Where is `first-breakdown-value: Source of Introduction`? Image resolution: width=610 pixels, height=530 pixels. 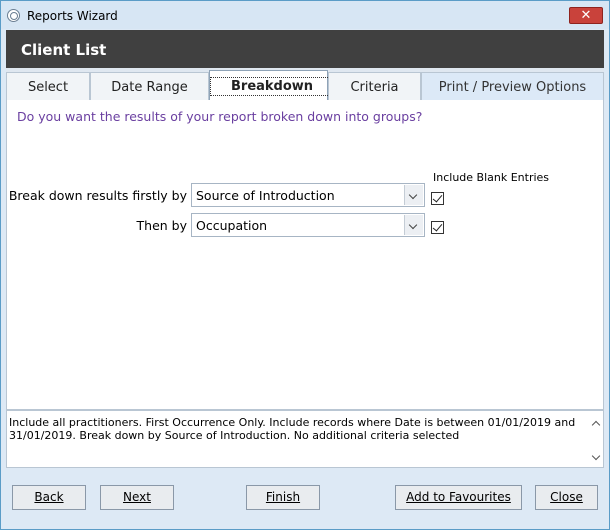
first-breakdown-value: Source of Introduction is located at coordinates (265, 195).